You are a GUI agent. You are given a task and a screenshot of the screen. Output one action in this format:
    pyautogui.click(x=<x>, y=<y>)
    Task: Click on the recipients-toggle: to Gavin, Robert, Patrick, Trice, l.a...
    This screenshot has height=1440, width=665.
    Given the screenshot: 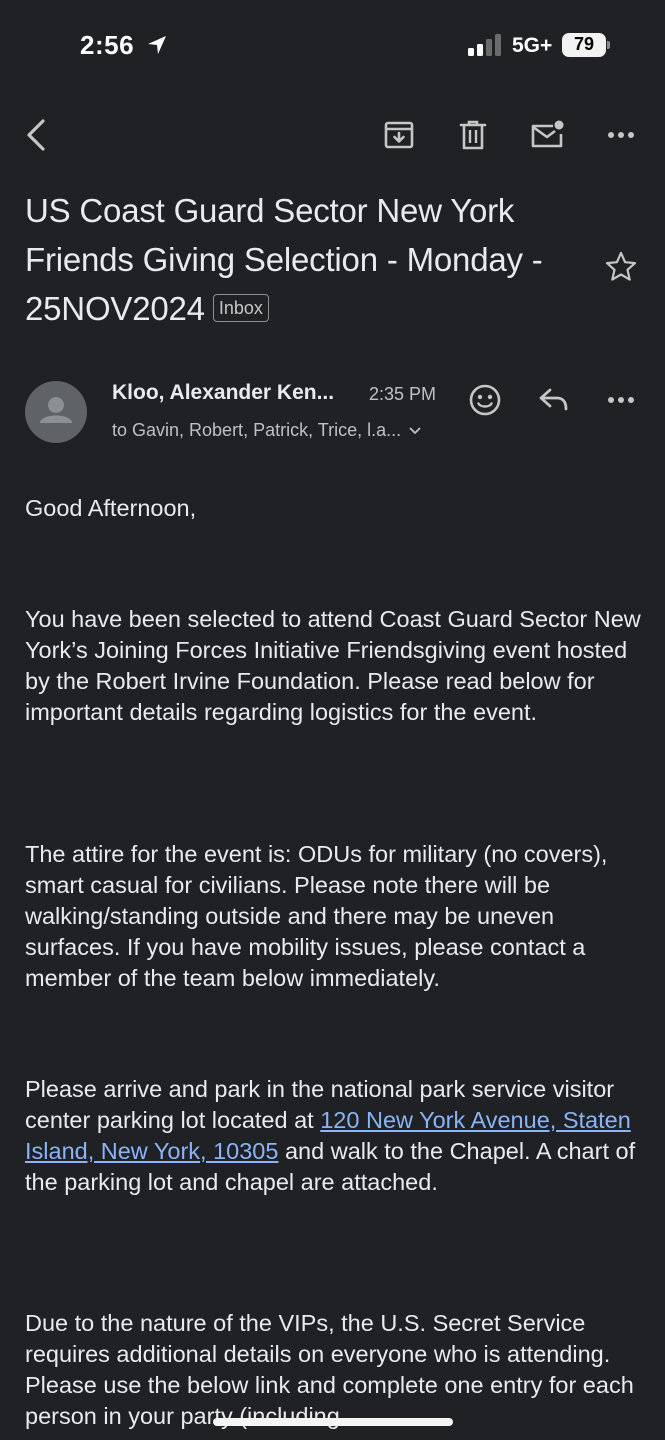 What is the action you would take?
    pyautogui.click(x=266, y=430)
    